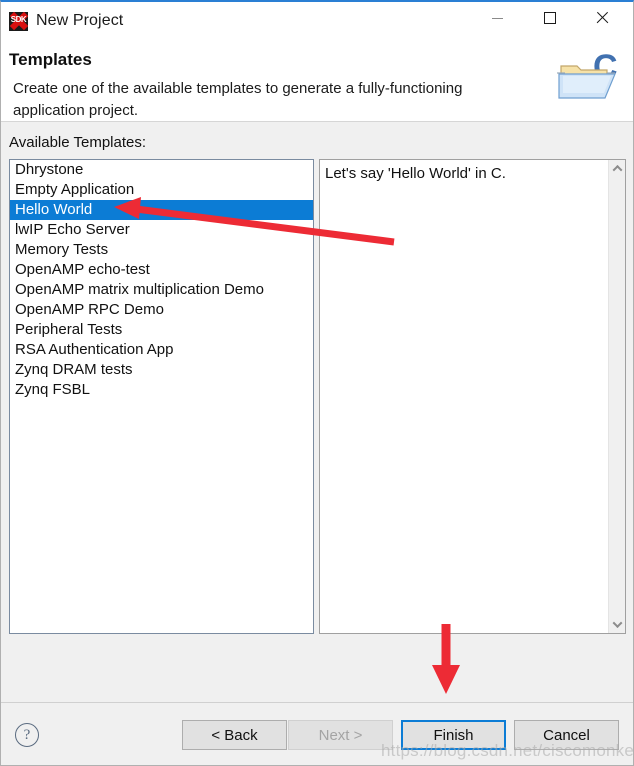 This screenshot has width=634, height=766. Describe the element at coordinates (161, 270) in the screenshot. I see `list-item: OpenAMP echo-test` at that location.